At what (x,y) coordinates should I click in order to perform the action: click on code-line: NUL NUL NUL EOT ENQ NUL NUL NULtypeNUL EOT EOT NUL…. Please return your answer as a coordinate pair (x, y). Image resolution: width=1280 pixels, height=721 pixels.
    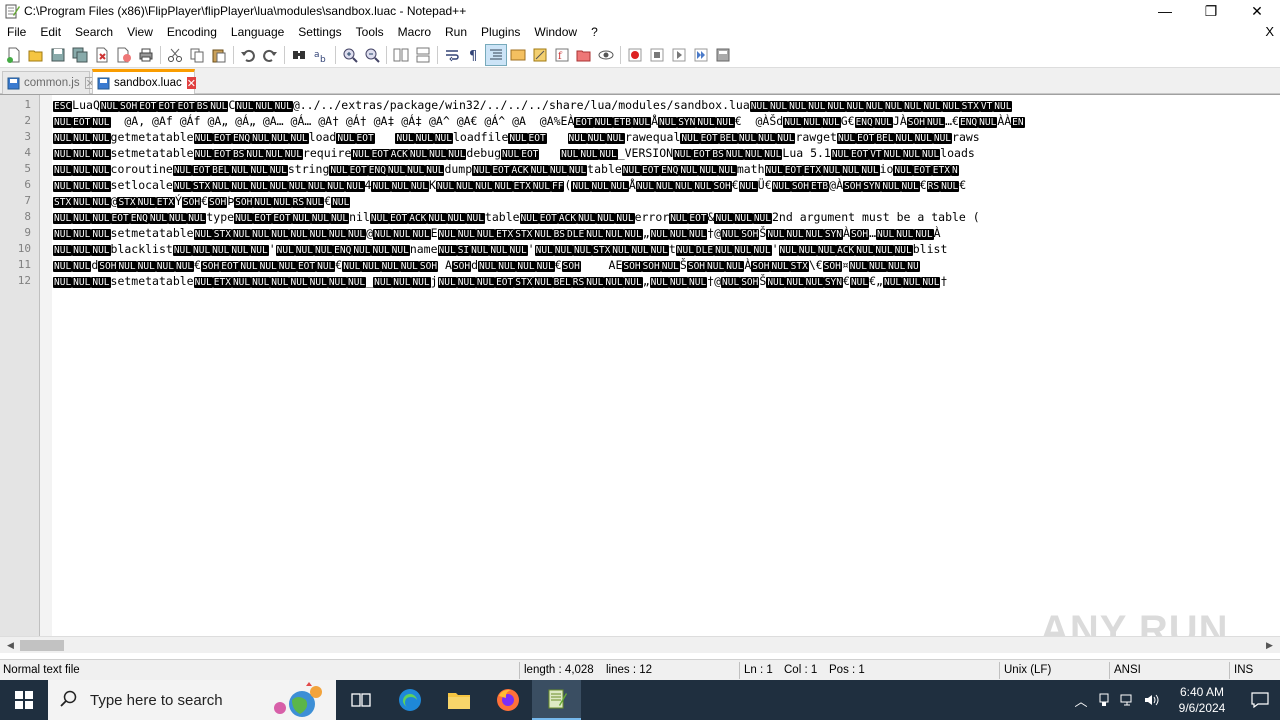
    Looking at the image, I should click on (516, 217).